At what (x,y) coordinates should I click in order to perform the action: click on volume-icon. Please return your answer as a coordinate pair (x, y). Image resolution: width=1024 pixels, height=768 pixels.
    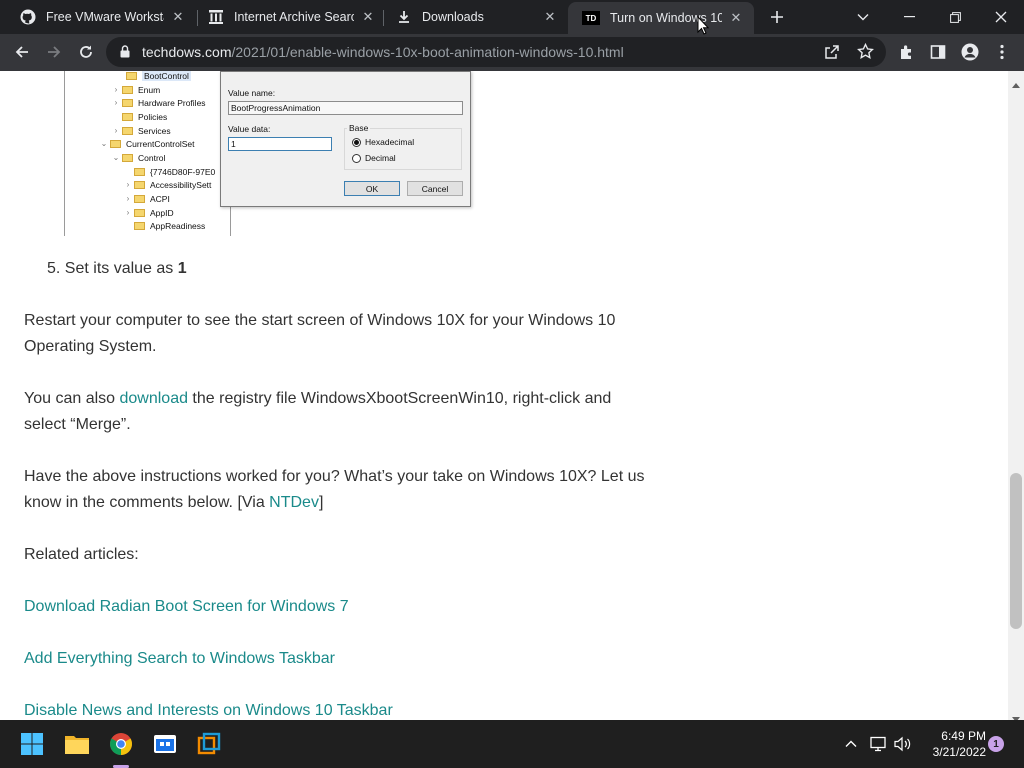
    Looking at the image, I should click on (903, 744).